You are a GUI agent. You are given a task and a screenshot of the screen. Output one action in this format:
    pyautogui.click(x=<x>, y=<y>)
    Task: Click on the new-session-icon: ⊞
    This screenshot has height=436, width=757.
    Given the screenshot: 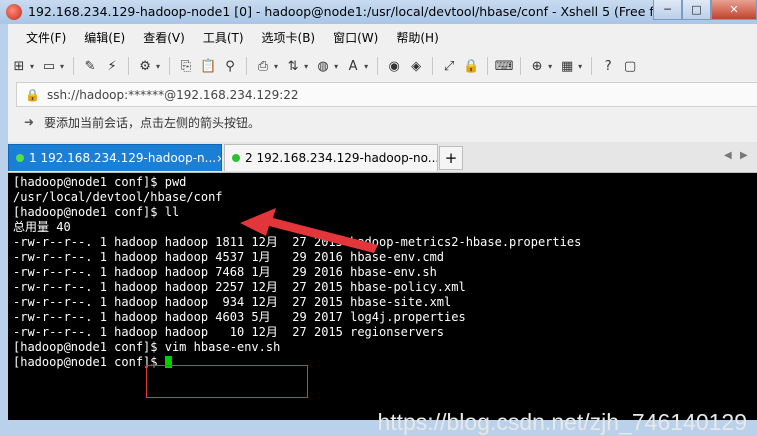 What is the action you would take?
    pyautogui.click(x=19, y=66)
    